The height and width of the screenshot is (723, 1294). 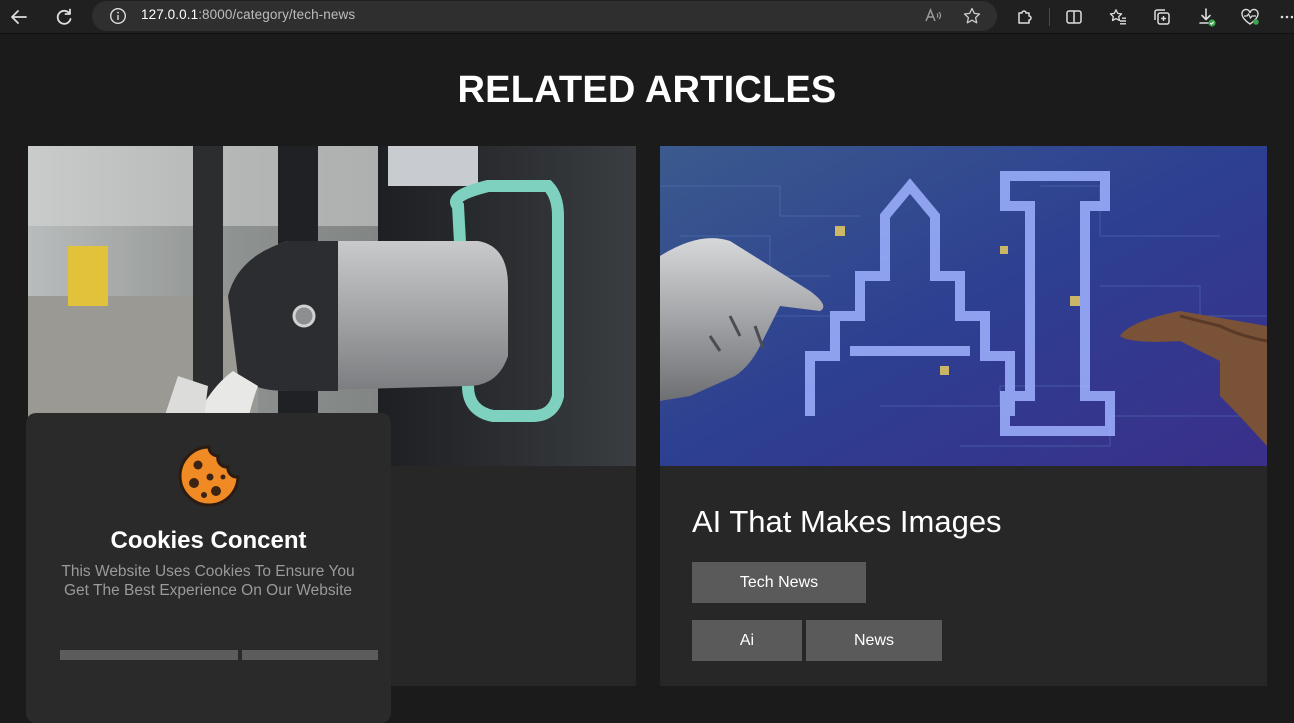 I want to click on downloads-icon, so click(x=1207, y=17).